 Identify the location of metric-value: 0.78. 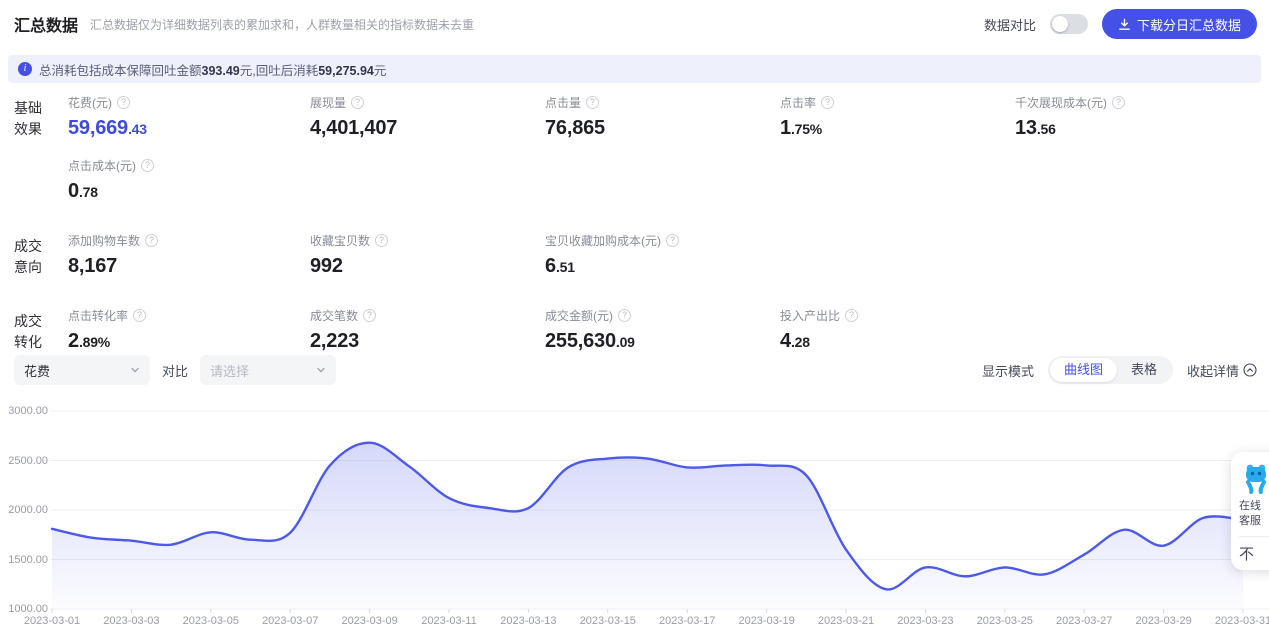
(83, 191).